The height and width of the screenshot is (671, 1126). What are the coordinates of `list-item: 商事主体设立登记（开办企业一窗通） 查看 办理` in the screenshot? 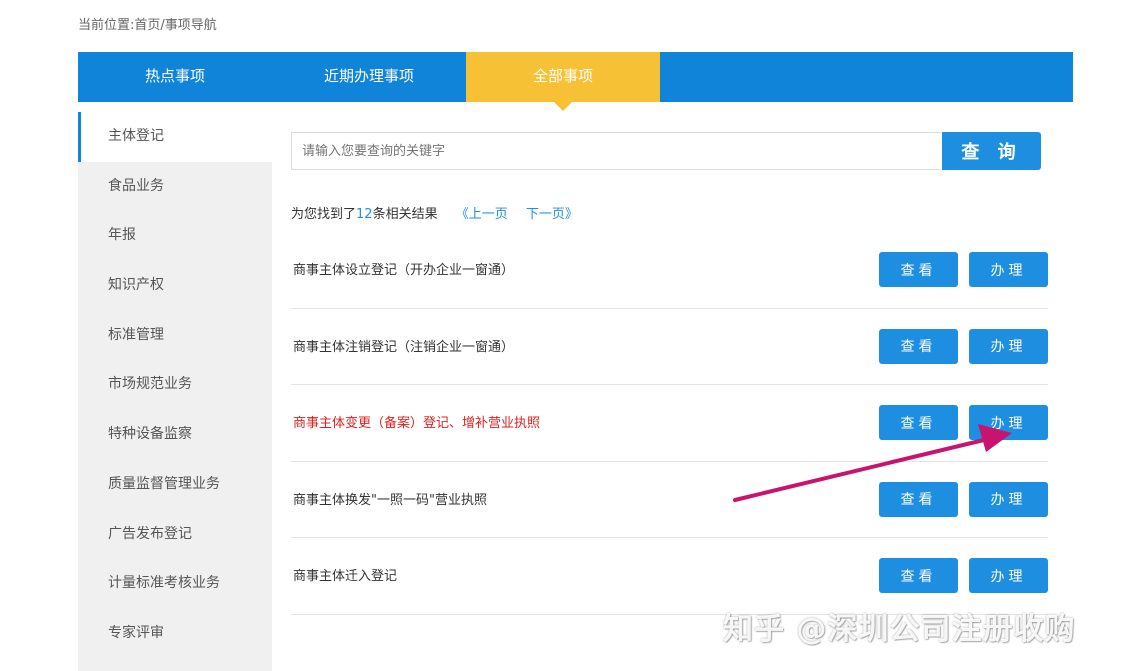 It's located at (669, 270).